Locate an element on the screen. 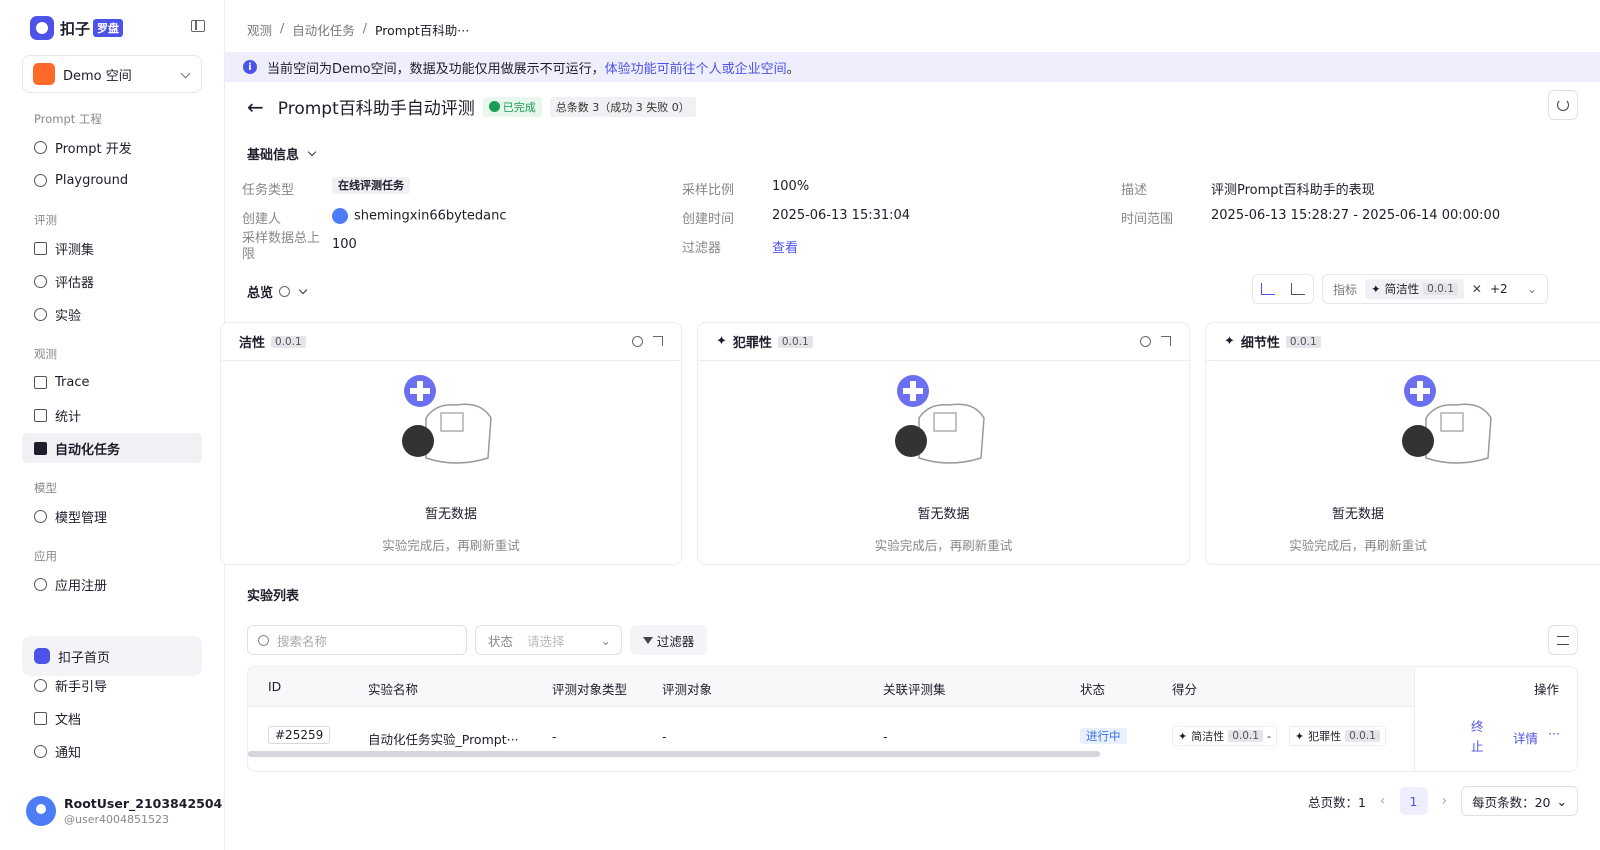 Image resolution: width=1600 pixels, height=850 pixels. bell-icon is located at coordinates (40, 751).